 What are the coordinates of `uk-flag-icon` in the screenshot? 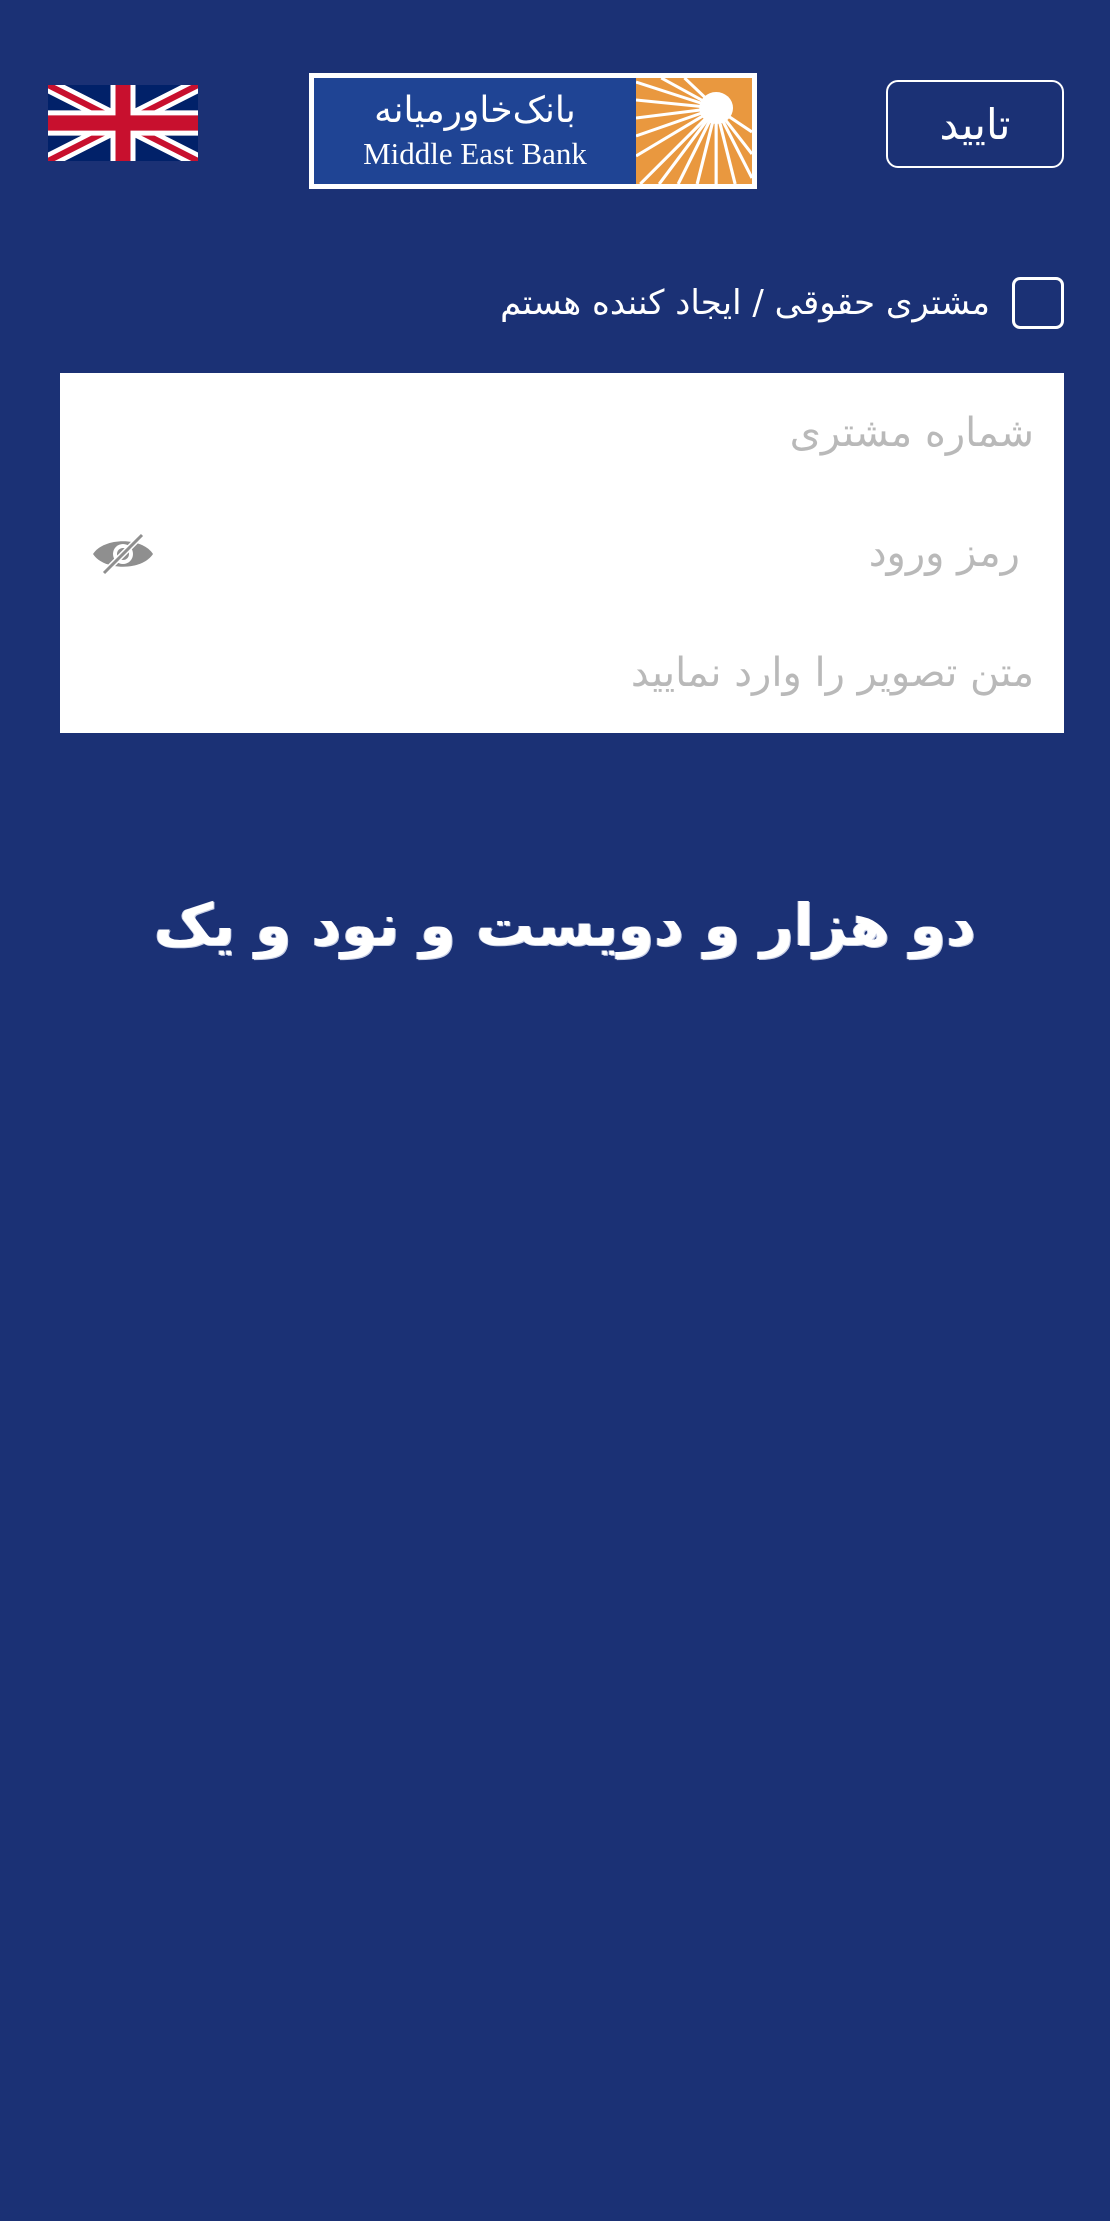 It's located at (123, 123).